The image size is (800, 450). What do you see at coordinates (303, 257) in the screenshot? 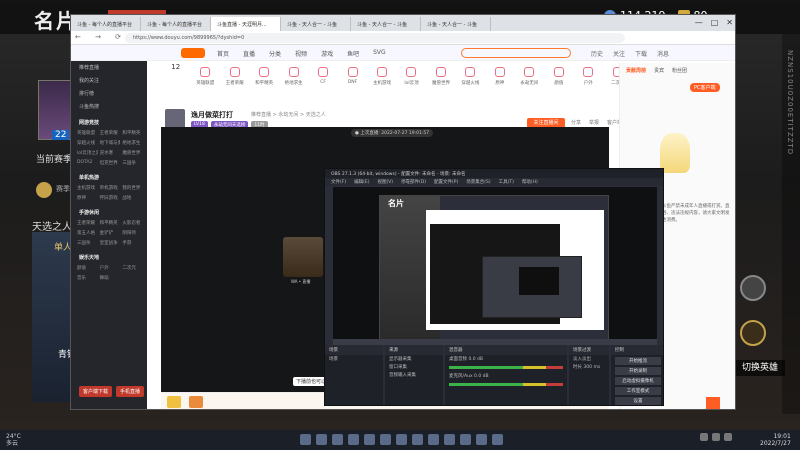
I see `recommend-thumbnail` at bounding box center [303, 257].